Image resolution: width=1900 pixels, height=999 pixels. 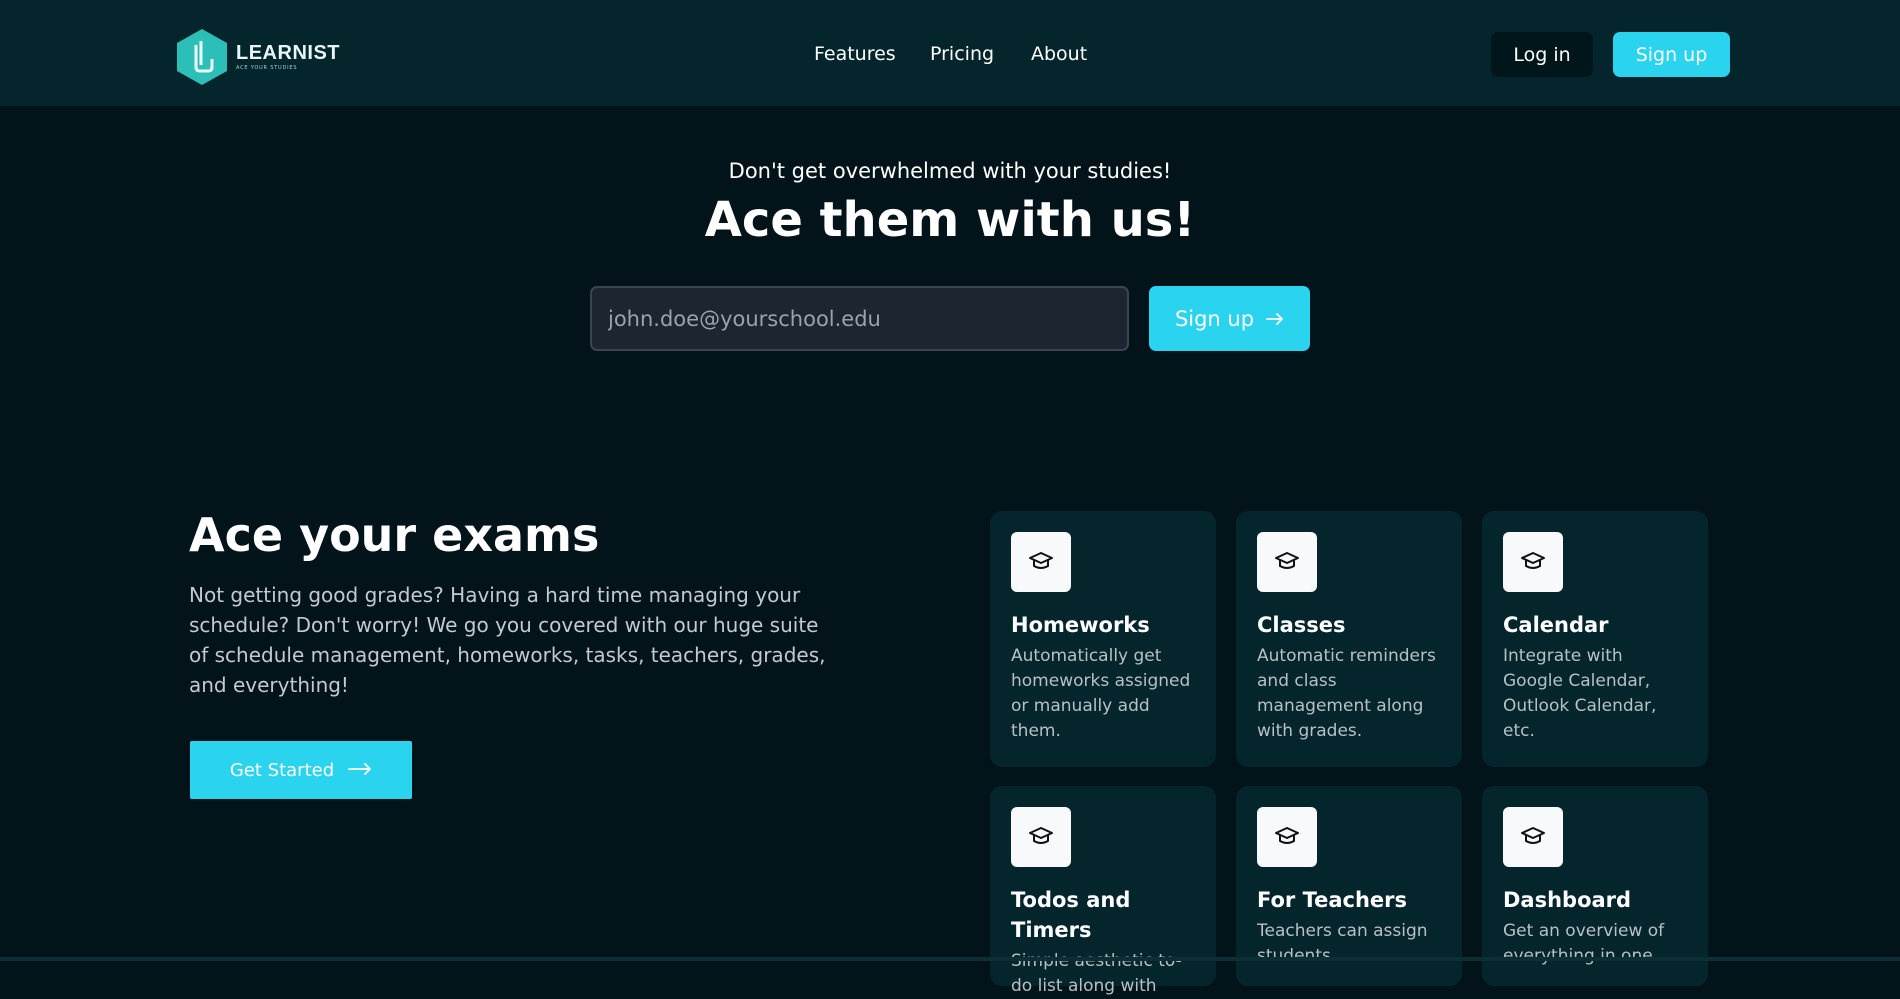 I want to click on nav-features-link: Features, so click(x=855, y=54).